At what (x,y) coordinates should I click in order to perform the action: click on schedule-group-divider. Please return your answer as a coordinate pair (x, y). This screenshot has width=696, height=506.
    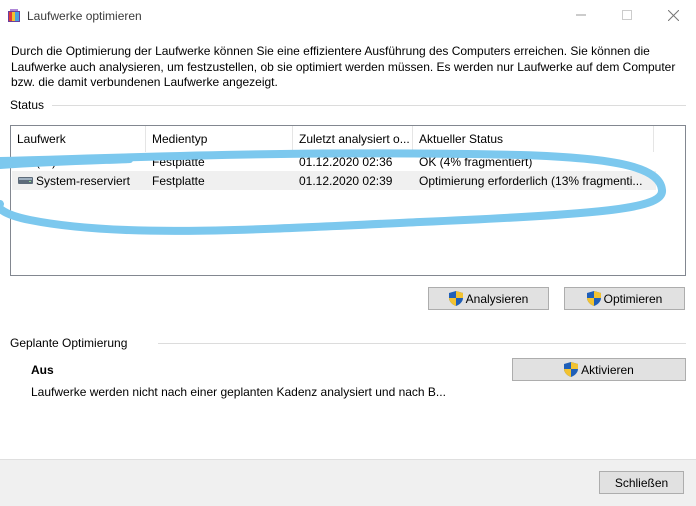
    Looking at the image, I should click on (422, 343).